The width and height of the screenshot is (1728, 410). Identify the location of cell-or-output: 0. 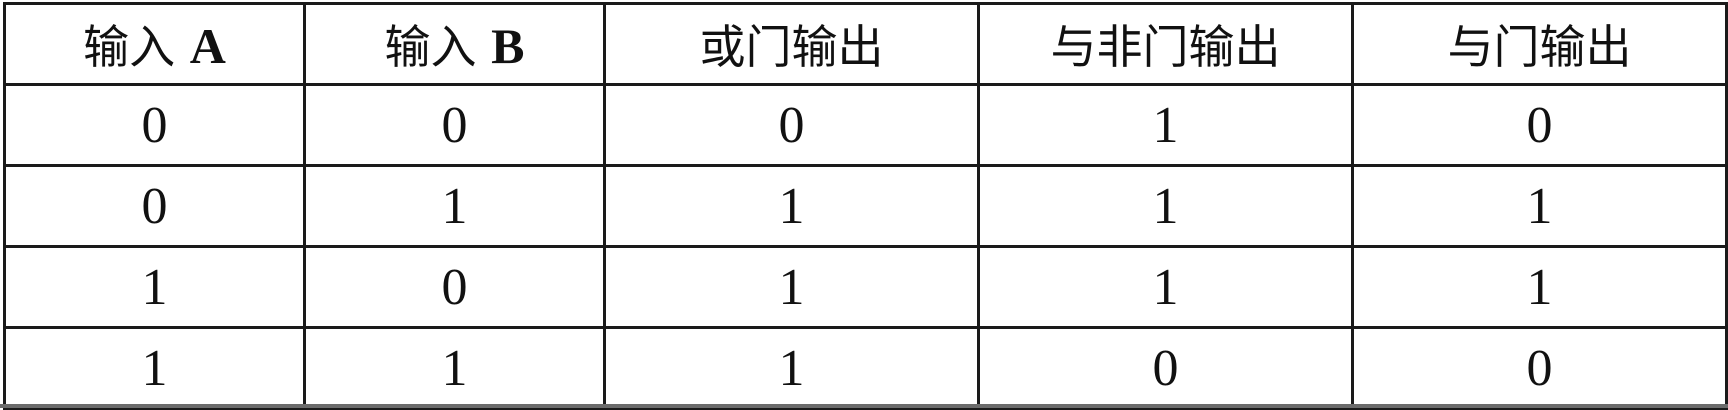
(791, 125).